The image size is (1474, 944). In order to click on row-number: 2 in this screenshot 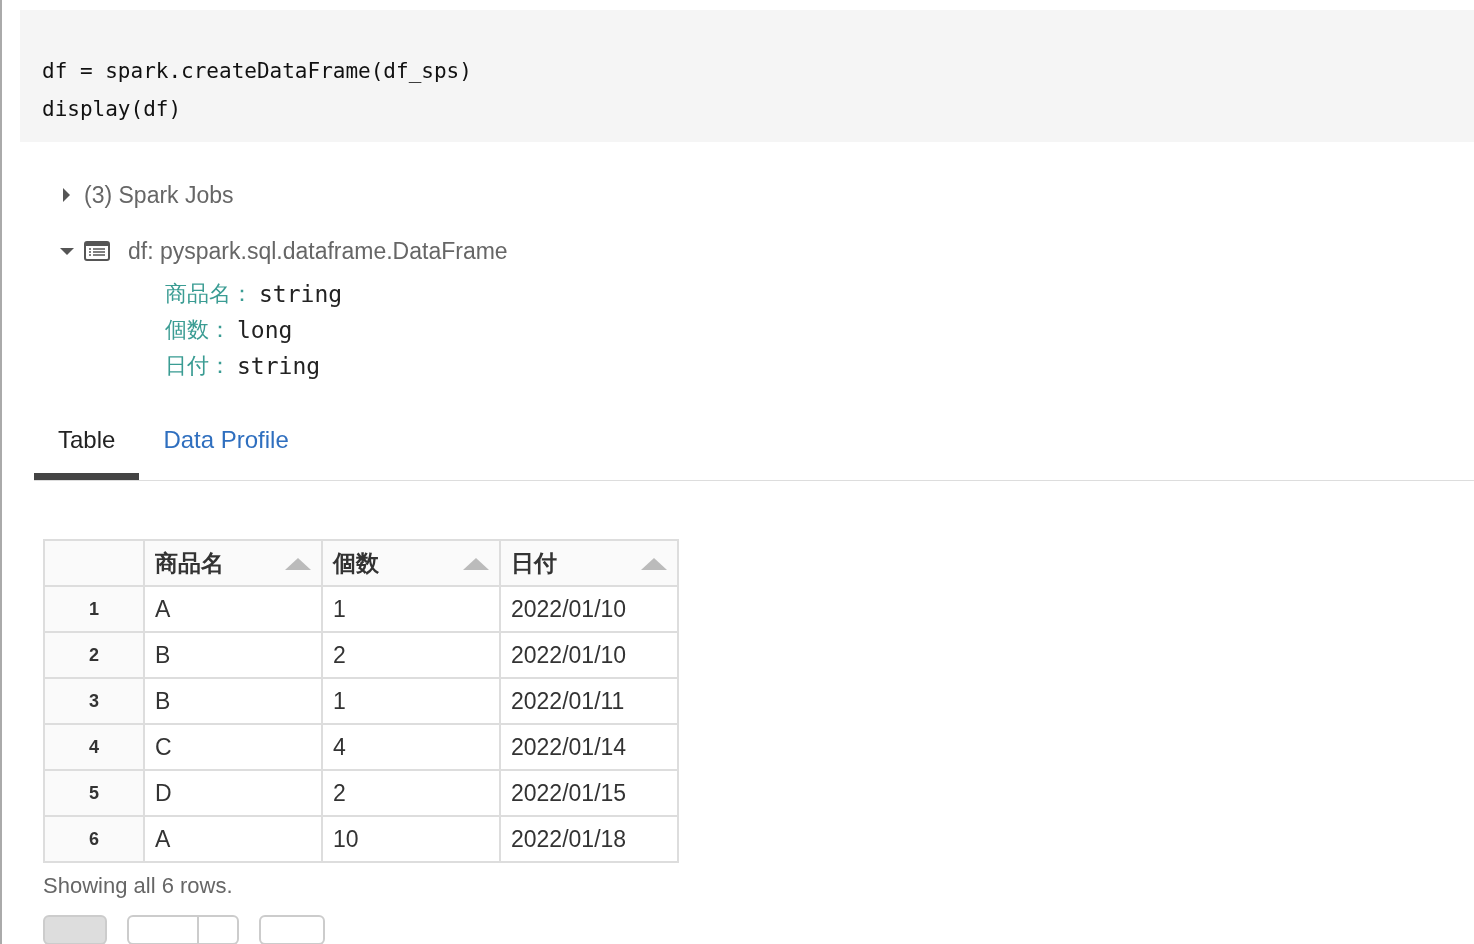, I will do `click(94, 655)`.